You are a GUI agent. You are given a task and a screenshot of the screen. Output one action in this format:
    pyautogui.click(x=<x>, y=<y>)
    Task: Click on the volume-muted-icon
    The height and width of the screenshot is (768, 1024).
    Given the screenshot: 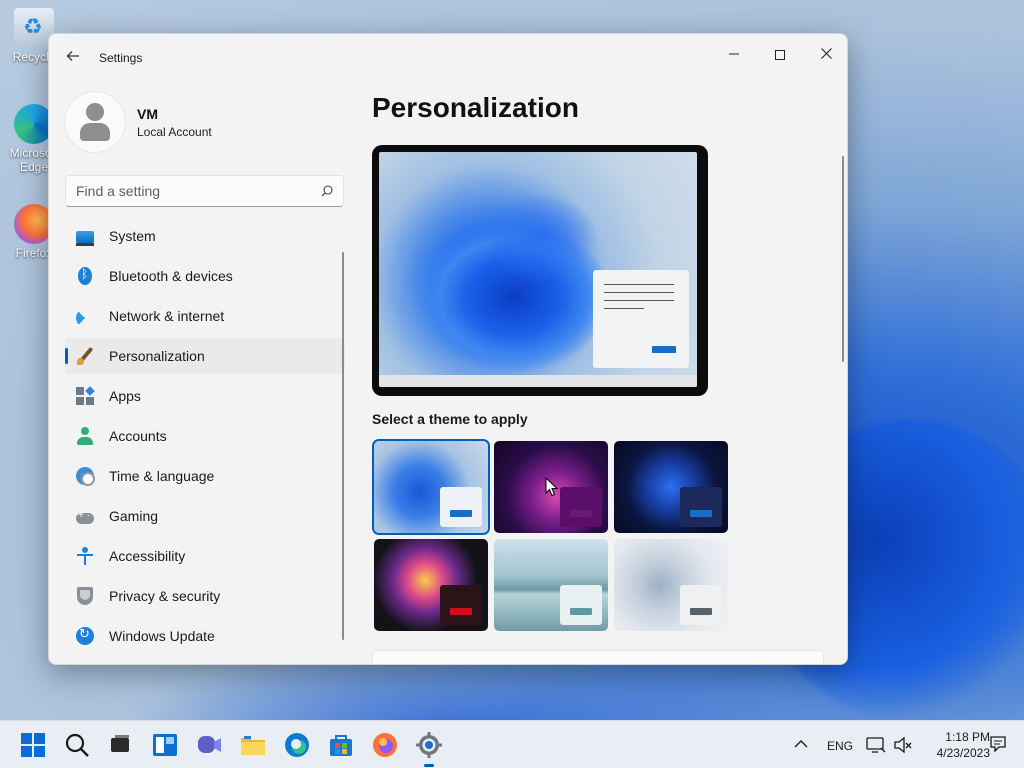 What is the action you would take?
    pyautogui.click(x=903, y=745)
    